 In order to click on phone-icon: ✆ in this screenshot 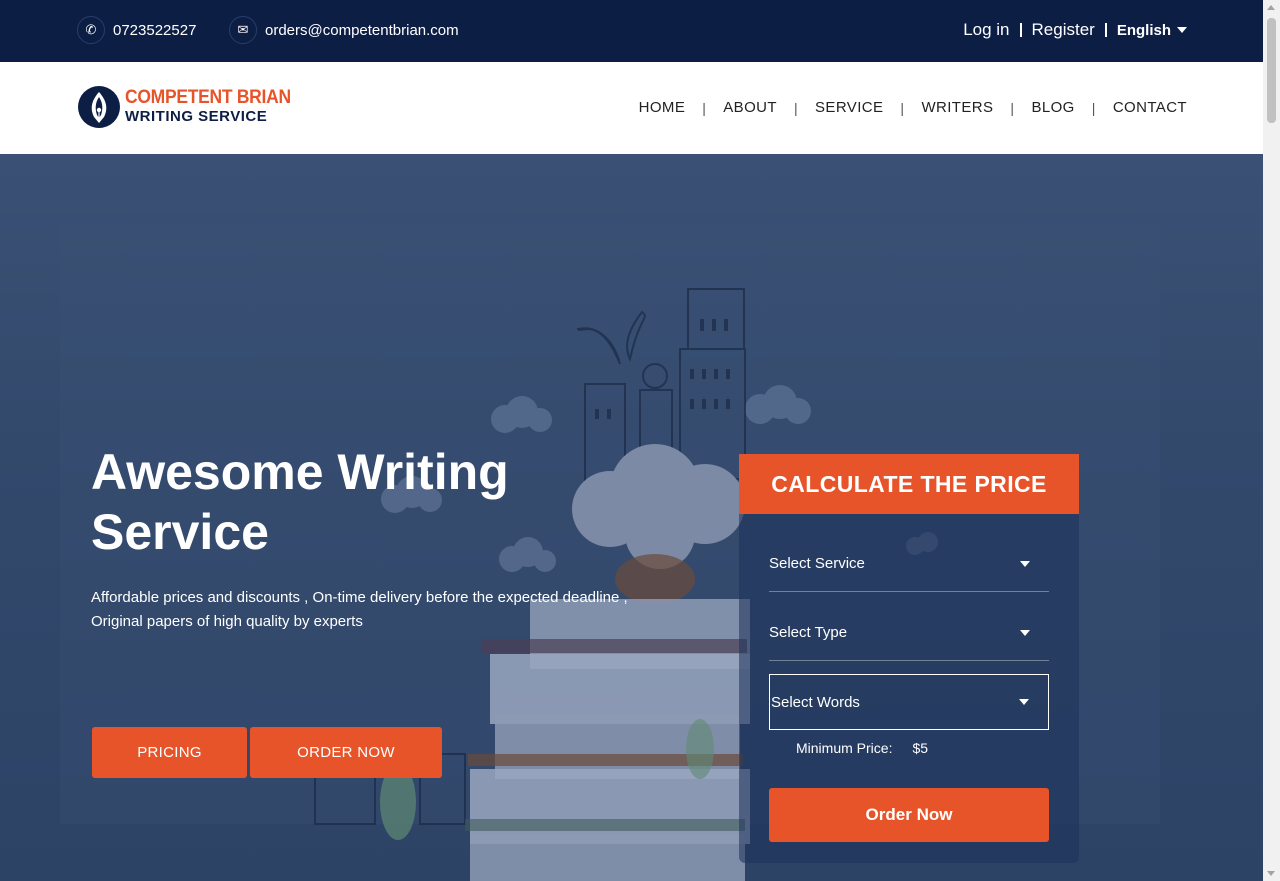, I will do `click(91, 30)`.